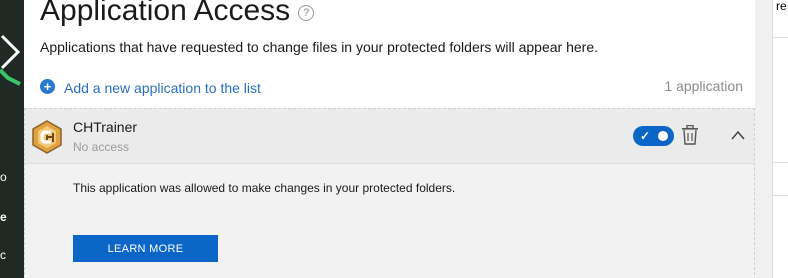 This screenshot has height=278, width=788. Describe the element at coordinates (738, 135) in the screenshot. I see `chevron-up-icon` at that location.